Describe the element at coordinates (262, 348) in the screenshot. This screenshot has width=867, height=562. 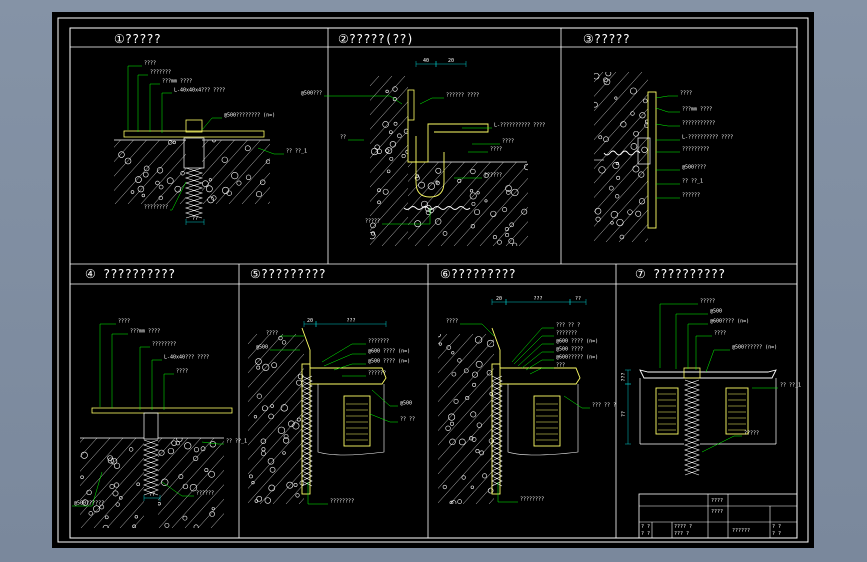
I see `callout-label: @500` at that location.